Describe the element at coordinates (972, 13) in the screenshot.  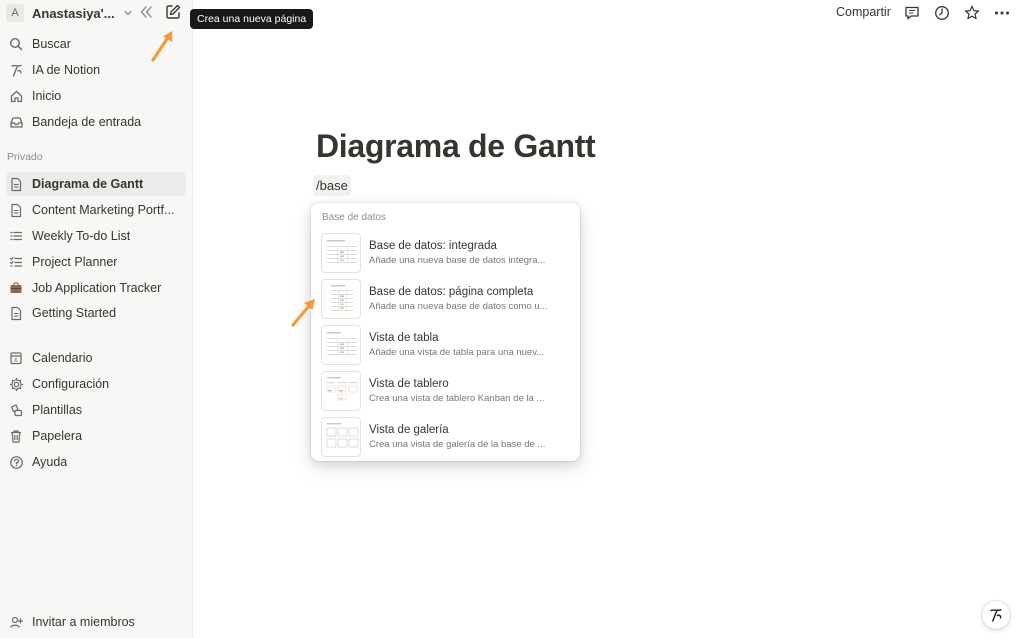
I see `star-icon` at that location.